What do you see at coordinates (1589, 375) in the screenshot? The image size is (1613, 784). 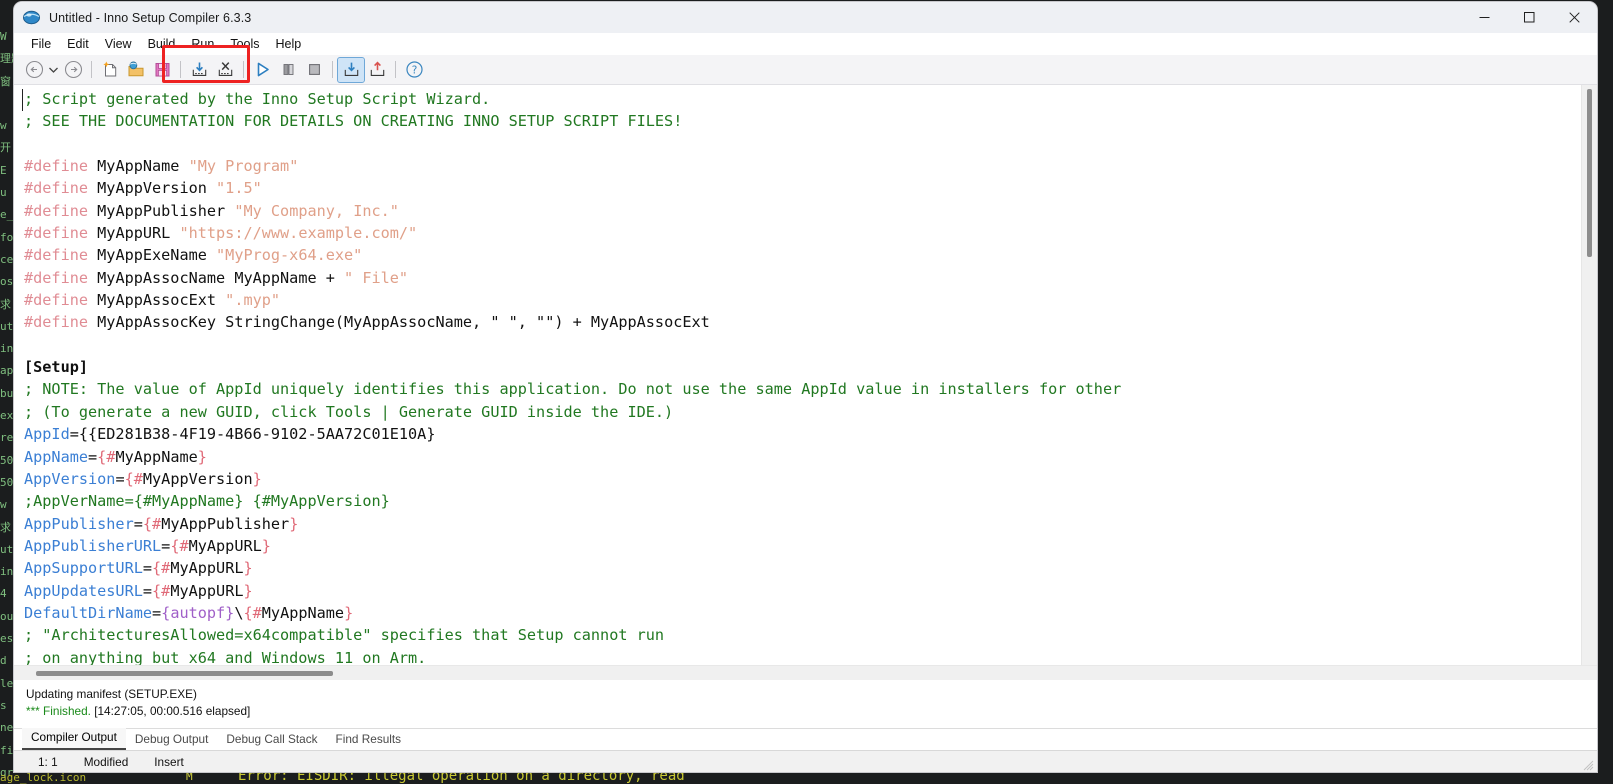 I see `editor-vertical-scrollbar` at bounding box center [1589, 375].